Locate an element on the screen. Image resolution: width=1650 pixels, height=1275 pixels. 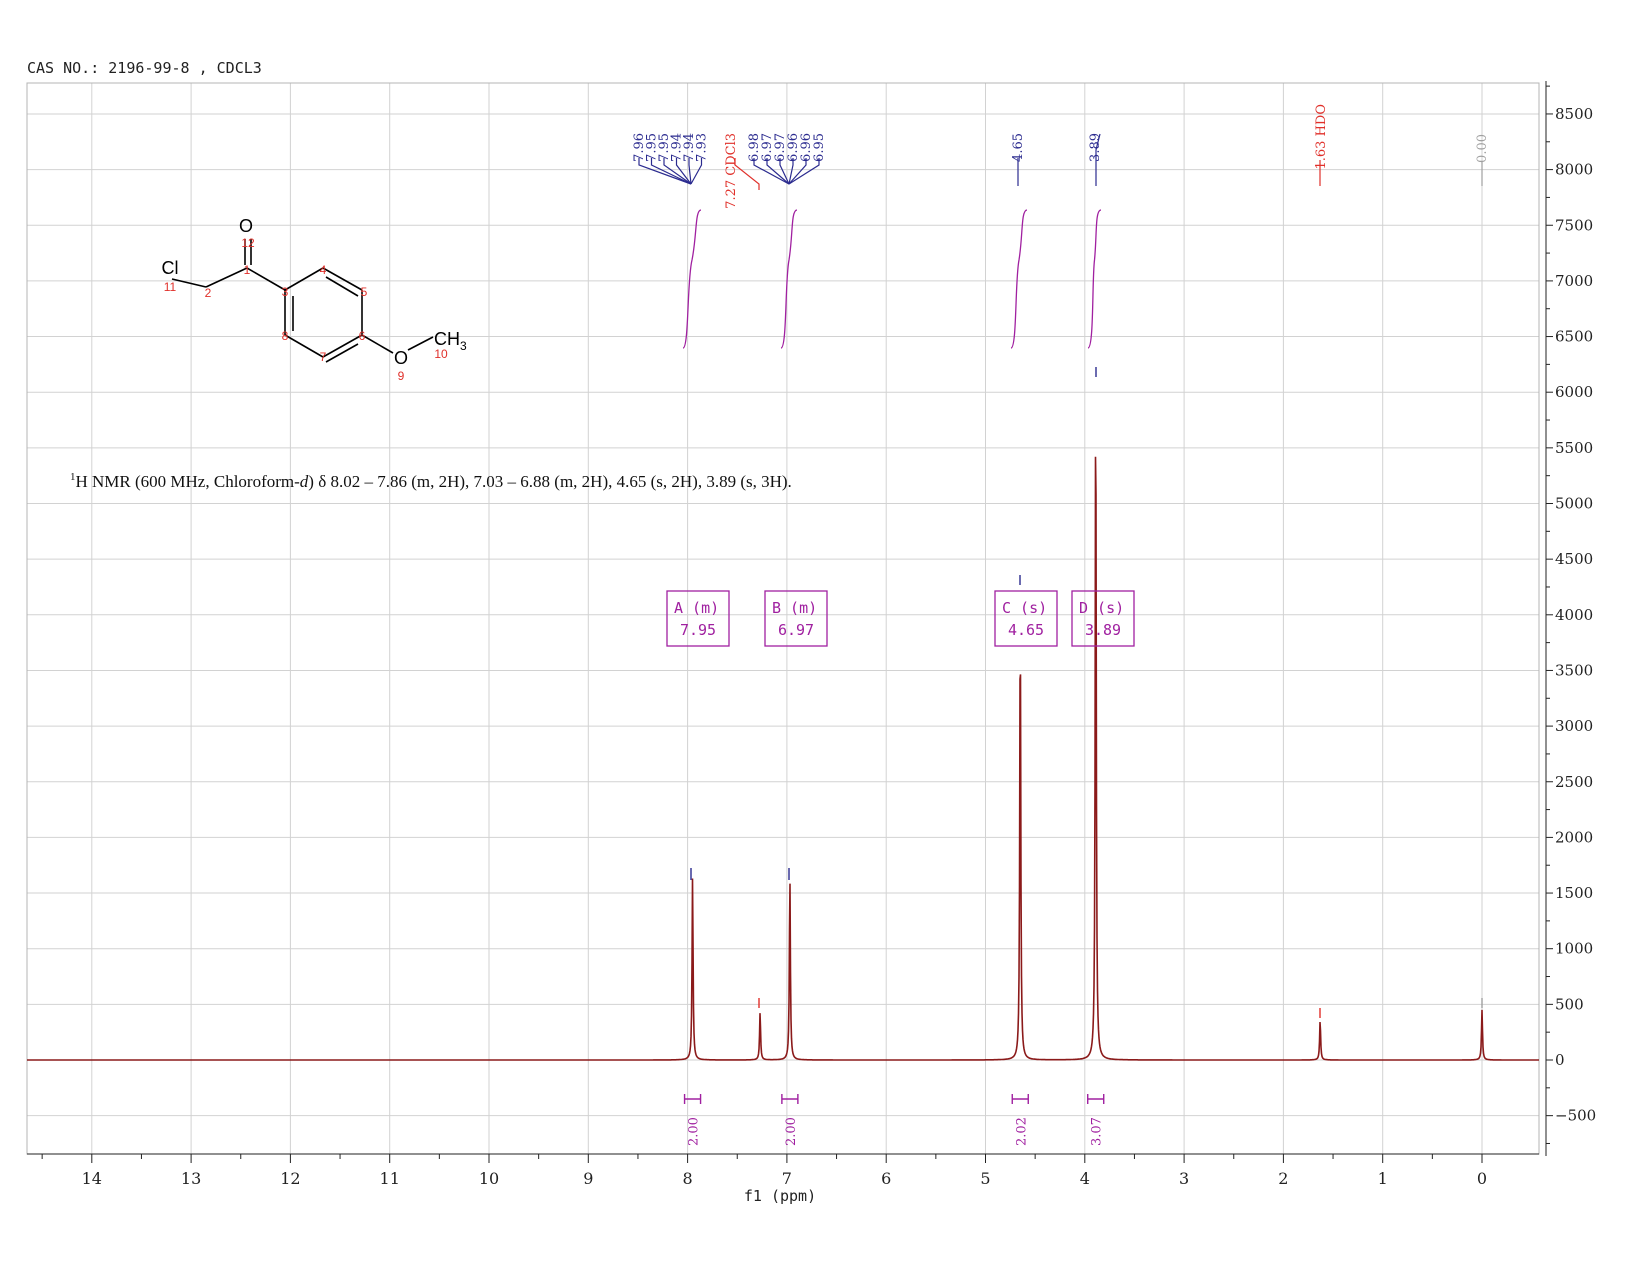
multiplet-label: A (m) is located at coordinates (696, 608).